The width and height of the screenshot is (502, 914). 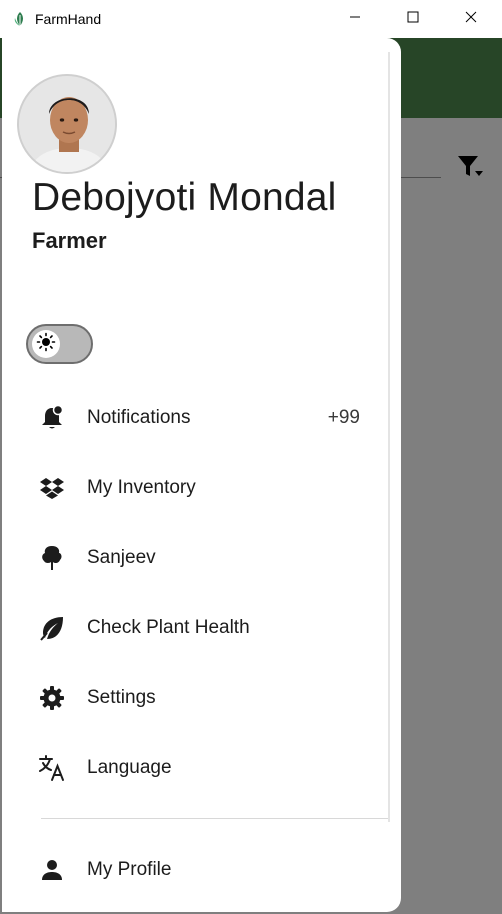 What do you see at coordinates (168, 627) in the screenshot?
I see `menu-item-label: Check Plant Health` at bounding box center [168, 627].